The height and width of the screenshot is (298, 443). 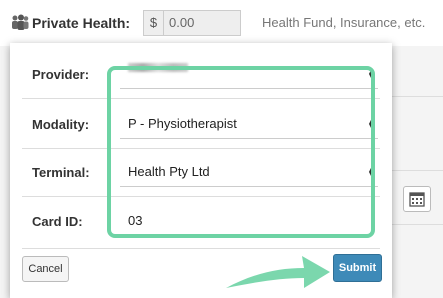 I want to click on background-panel, so click(x=417, y=172).